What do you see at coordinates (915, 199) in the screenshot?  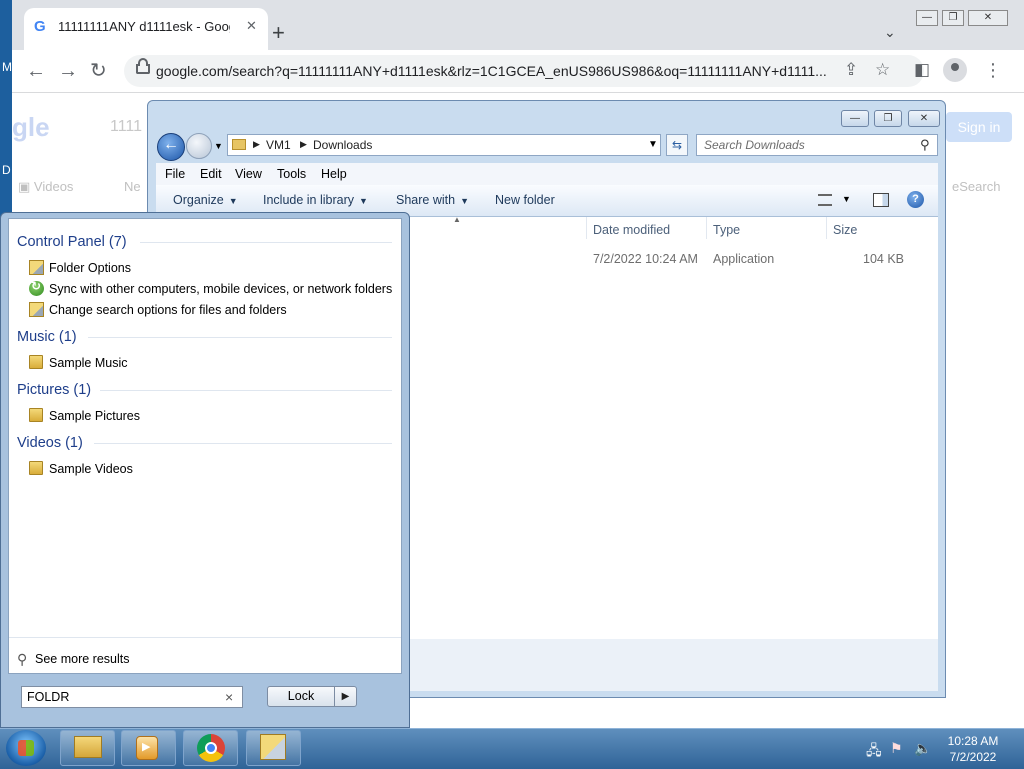 I see `help-icon: ?` at bounding box center [915, 199].